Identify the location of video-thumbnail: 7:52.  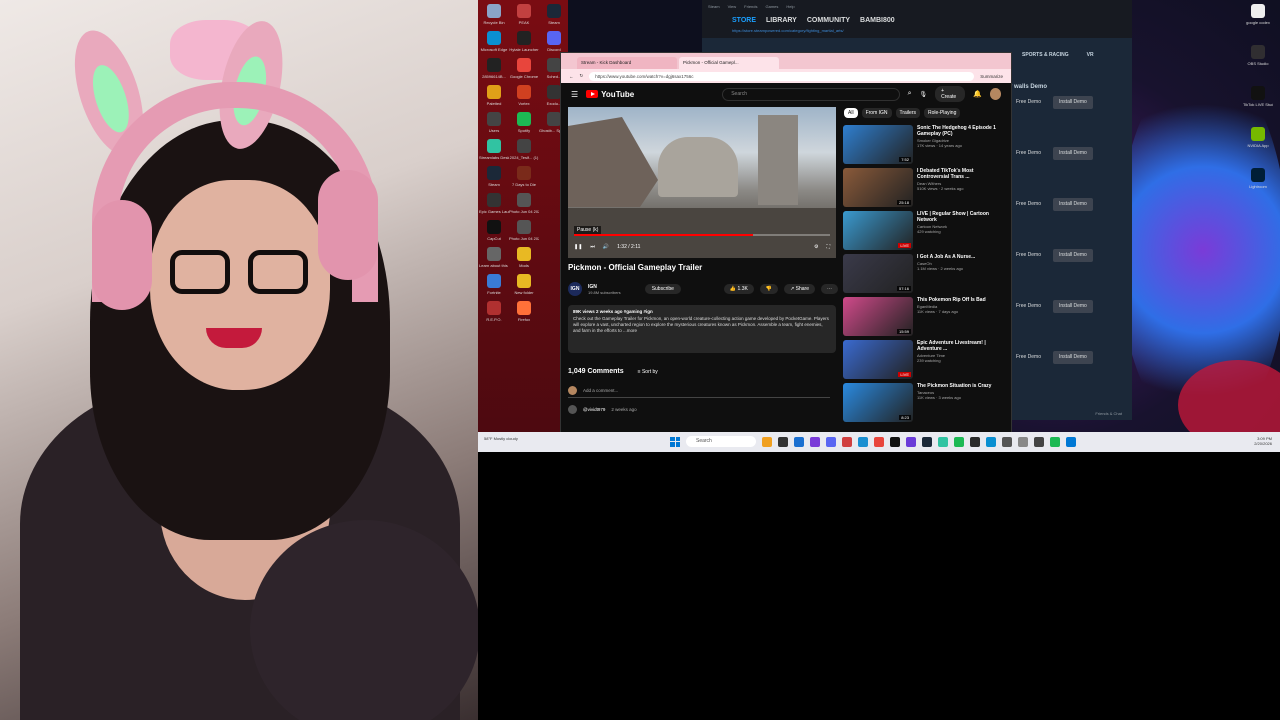
(878, 144).